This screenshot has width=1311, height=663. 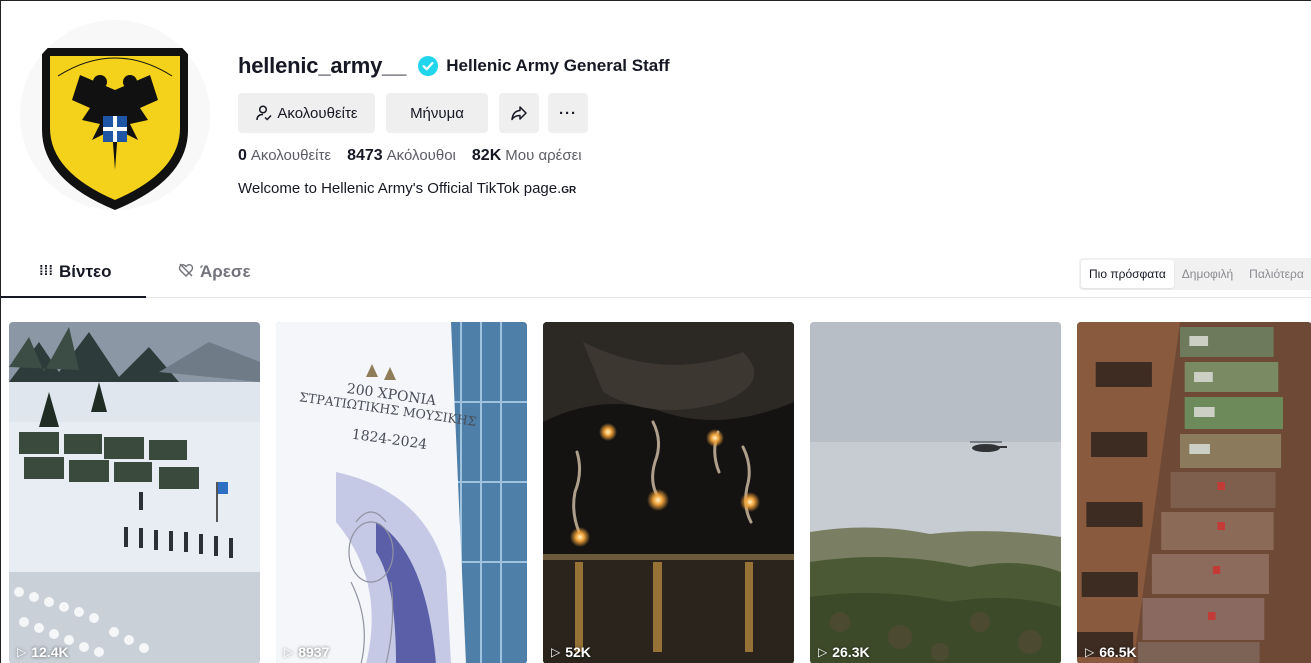 What do you see at coordinates (317, 113) in the screenshot?
I see `following-button-label: Ακολουθείτε` at bounding box center [317, 113].